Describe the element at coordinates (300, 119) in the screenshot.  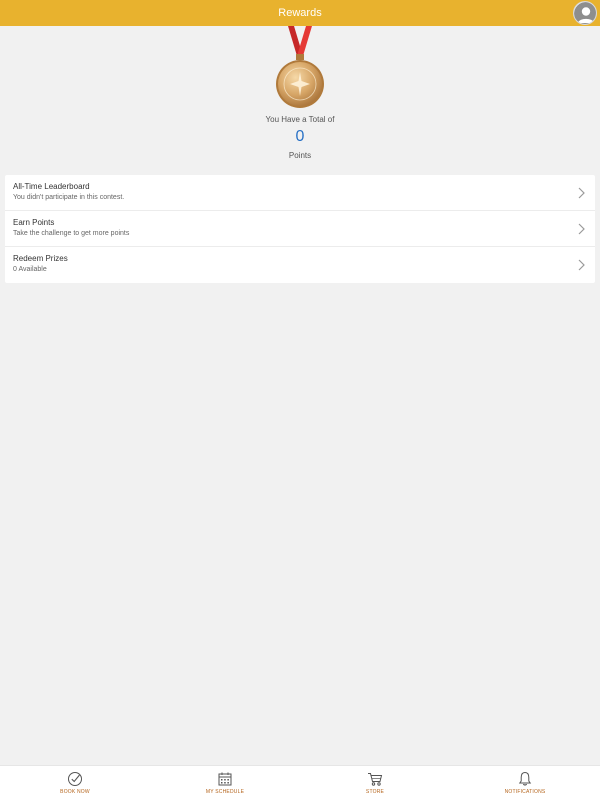
I see `points-caption: You Have a Total of` at that location.